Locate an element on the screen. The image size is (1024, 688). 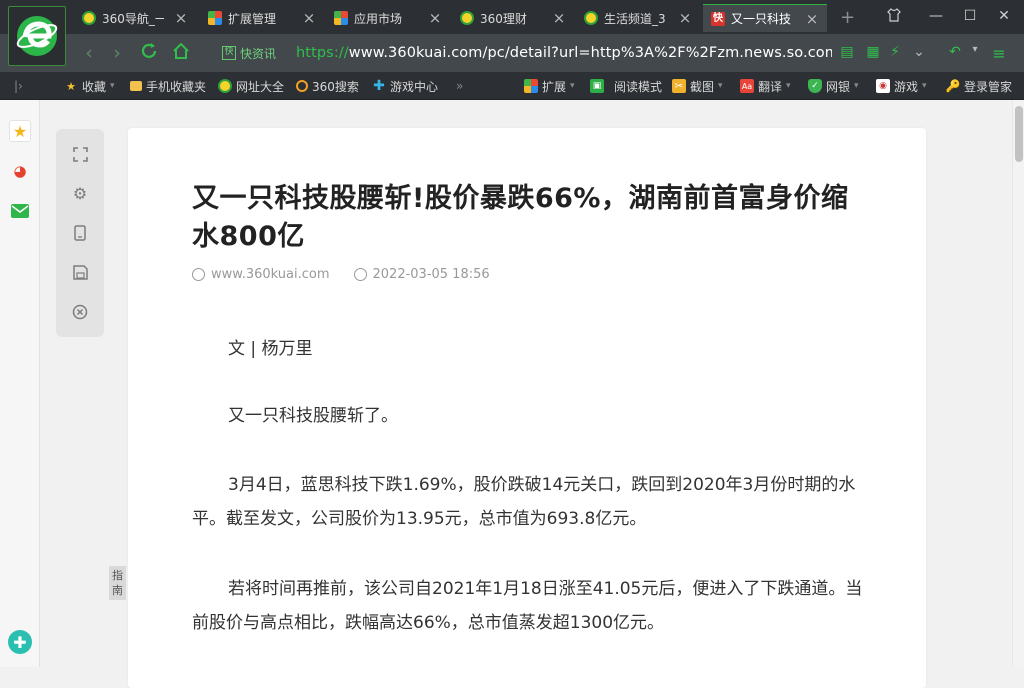
toolbar-extensions: 扩展 ▾ is located at coordinates (549, 86).